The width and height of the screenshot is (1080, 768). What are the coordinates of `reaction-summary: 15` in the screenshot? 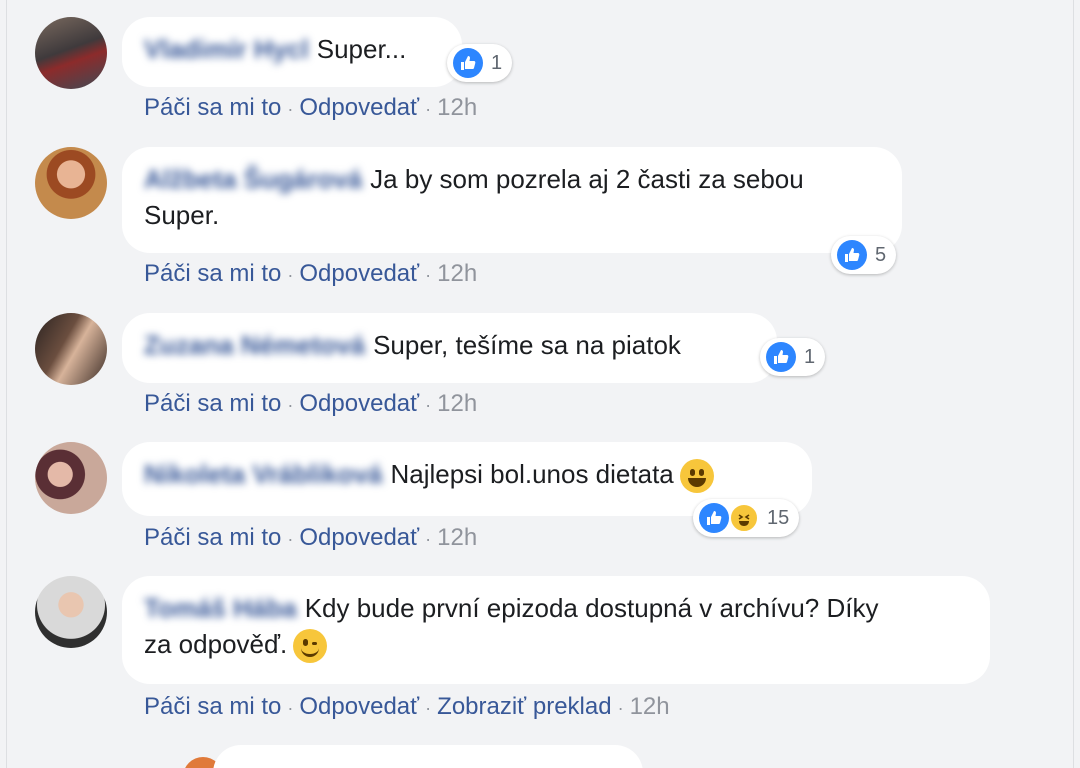 It's located at (746, 518).